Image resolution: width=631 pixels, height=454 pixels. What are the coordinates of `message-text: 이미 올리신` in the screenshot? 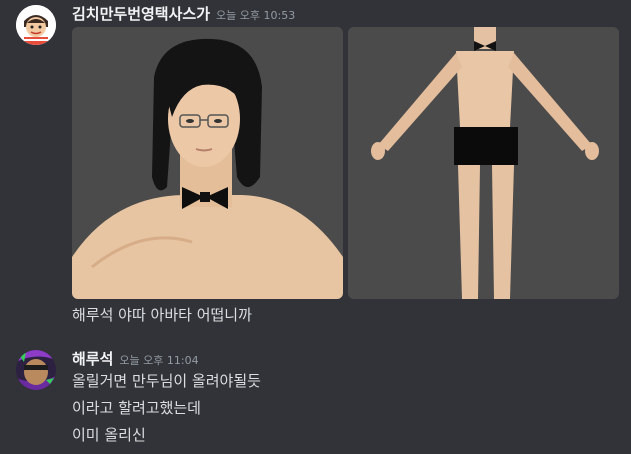 It's located at (109, 435).